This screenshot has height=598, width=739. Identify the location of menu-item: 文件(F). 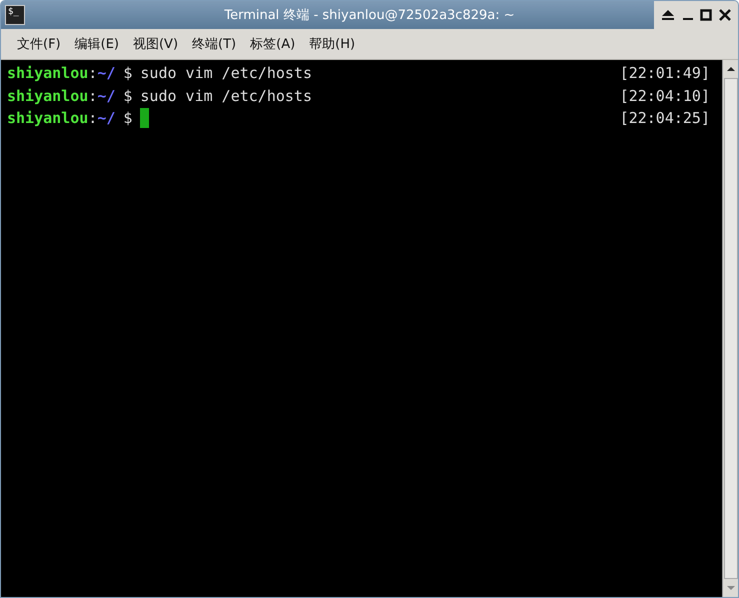
(39, 44).